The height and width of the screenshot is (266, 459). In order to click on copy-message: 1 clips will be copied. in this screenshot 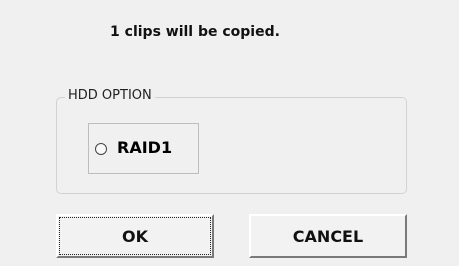, I will do `click(195, 32)`.